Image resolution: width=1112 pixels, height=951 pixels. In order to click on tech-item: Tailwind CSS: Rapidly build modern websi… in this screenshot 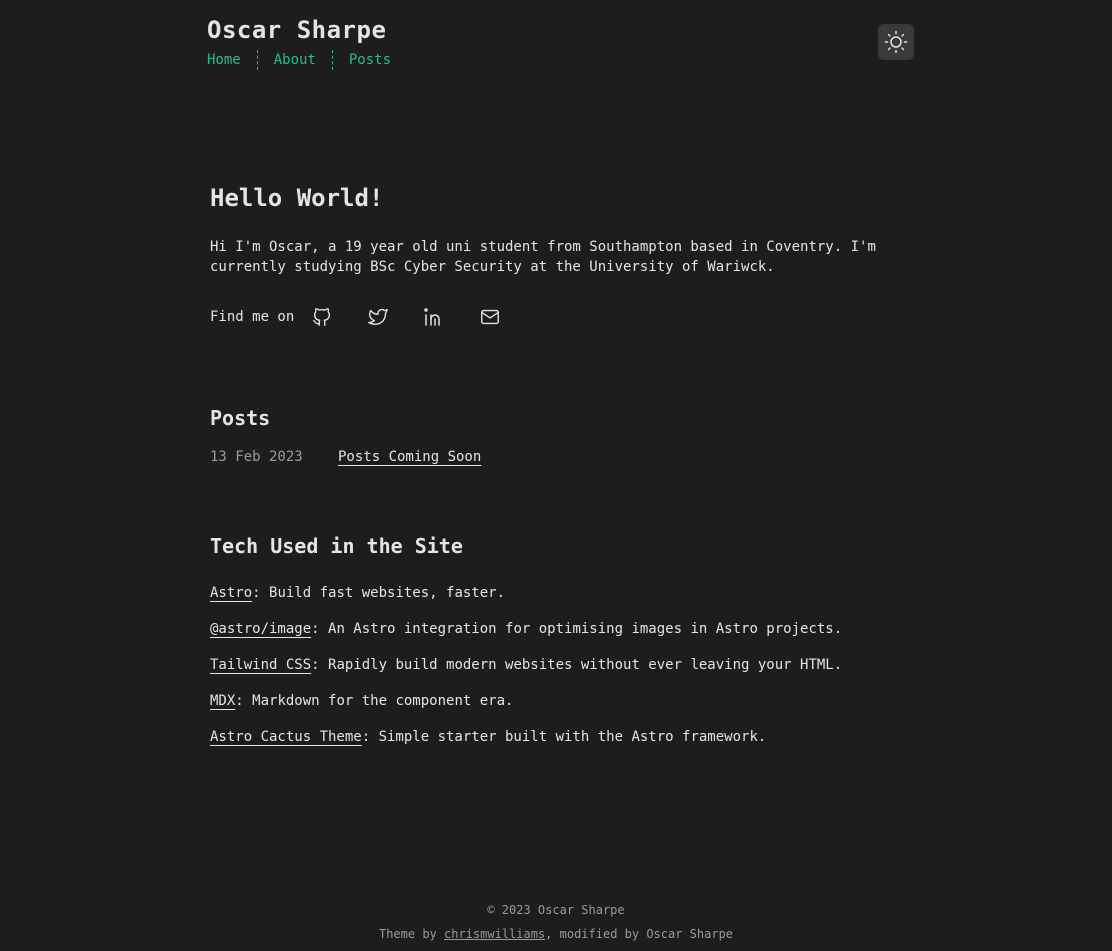, I will do `click(526, 673)`.